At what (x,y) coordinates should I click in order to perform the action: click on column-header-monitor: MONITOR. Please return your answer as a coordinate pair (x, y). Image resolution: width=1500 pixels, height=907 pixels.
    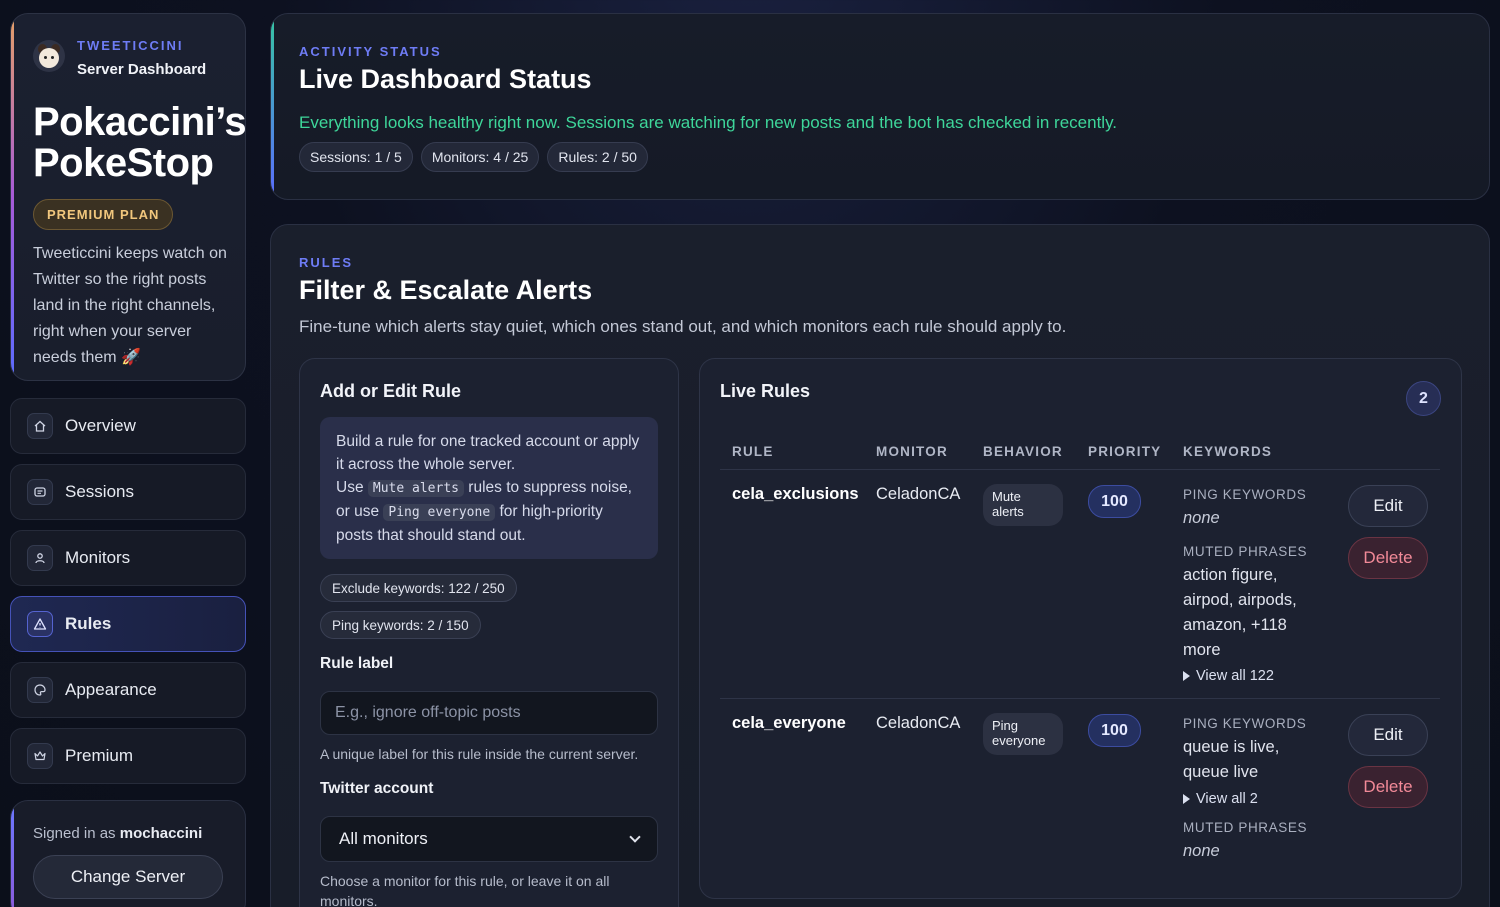
    Looking at the image, I should click on (912, 451).